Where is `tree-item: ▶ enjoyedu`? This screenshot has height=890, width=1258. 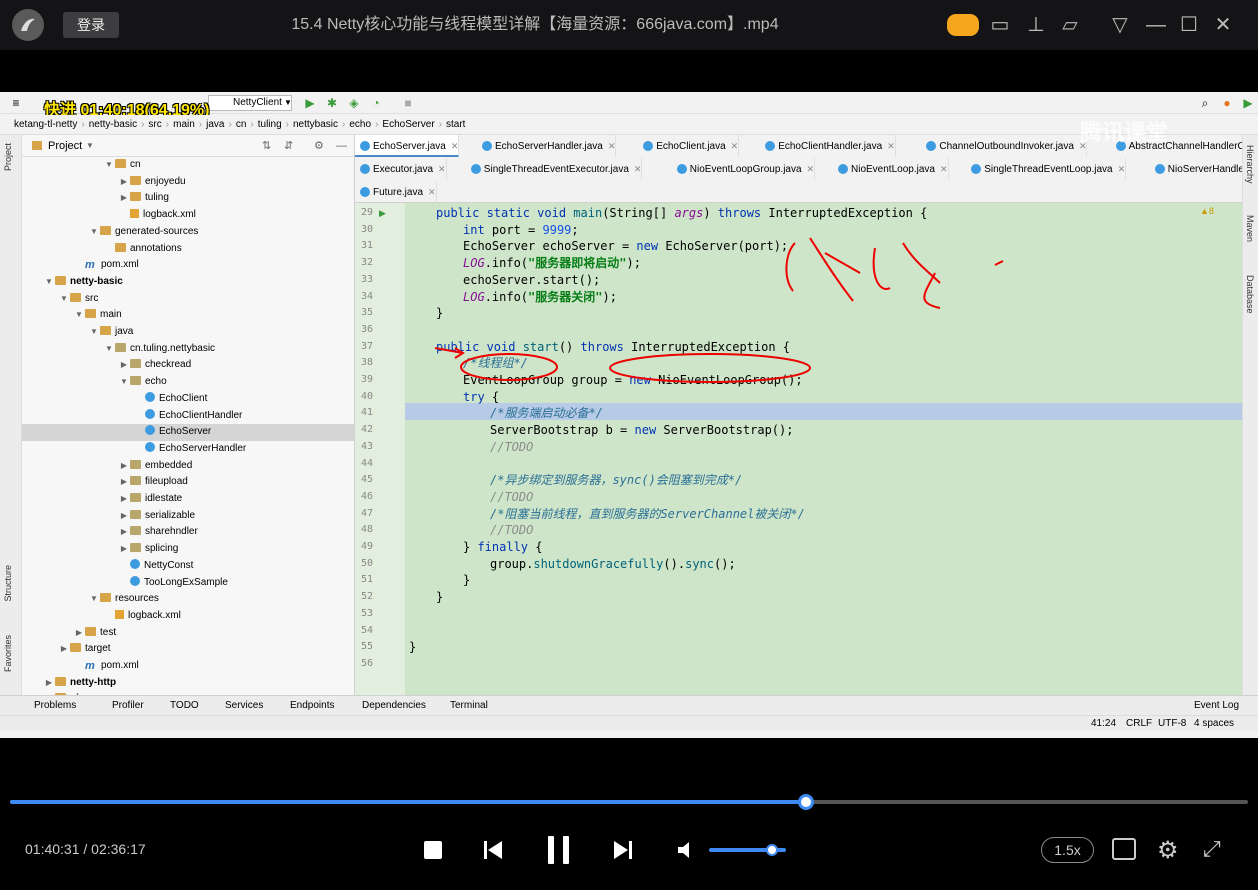
tree-item: ▶ enjoyedu is located at coordinates (188, 182).